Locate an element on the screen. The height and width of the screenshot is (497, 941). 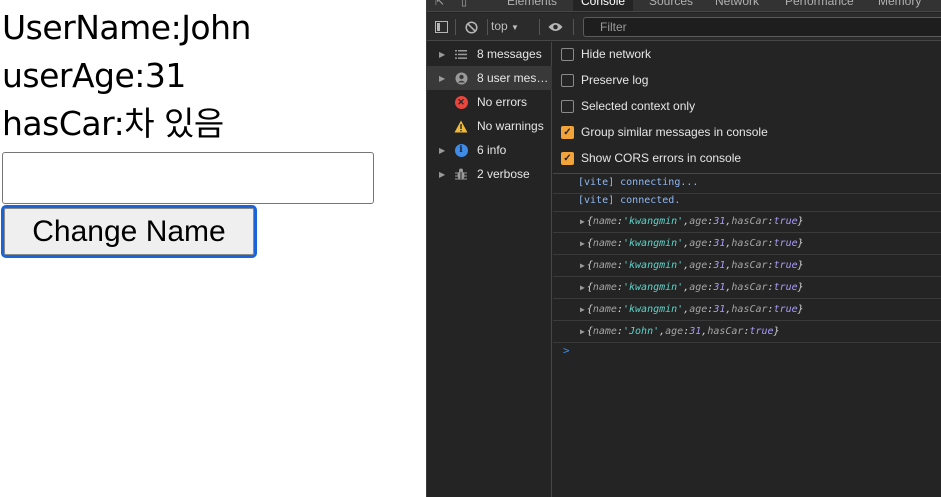
sidebar-item-messages: ▶ 8 messages is located at coordinates (489, 54).